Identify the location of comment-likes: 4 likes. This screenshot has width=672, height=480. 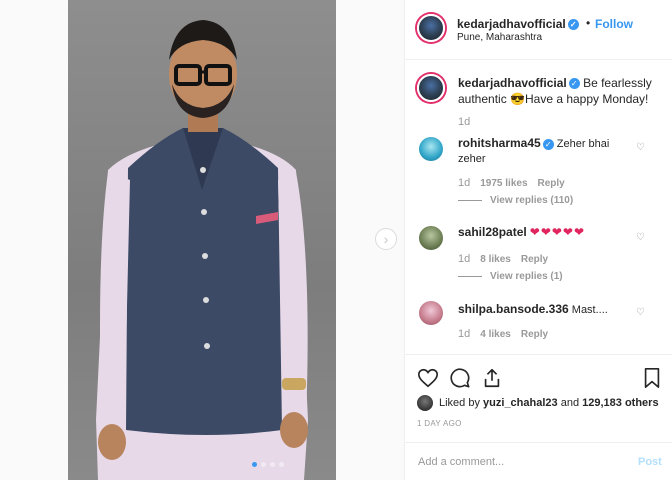
(495, 334).